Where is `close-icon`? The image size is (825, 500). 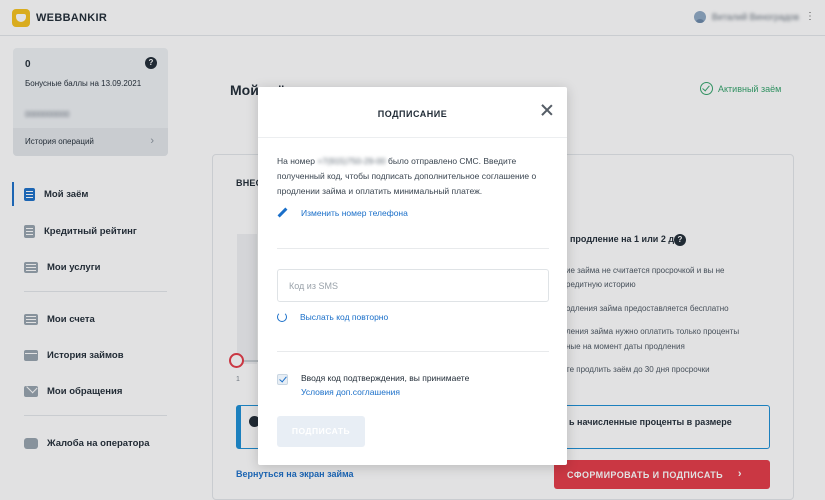 close-icon is located at coordinates (547, 110).